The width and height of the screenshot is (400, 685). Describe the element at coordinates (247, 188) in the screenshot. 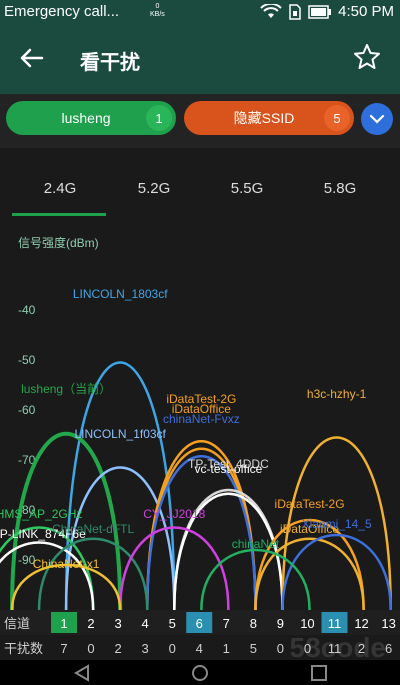

I see `tab-5-5g: 5.5G` at that location.